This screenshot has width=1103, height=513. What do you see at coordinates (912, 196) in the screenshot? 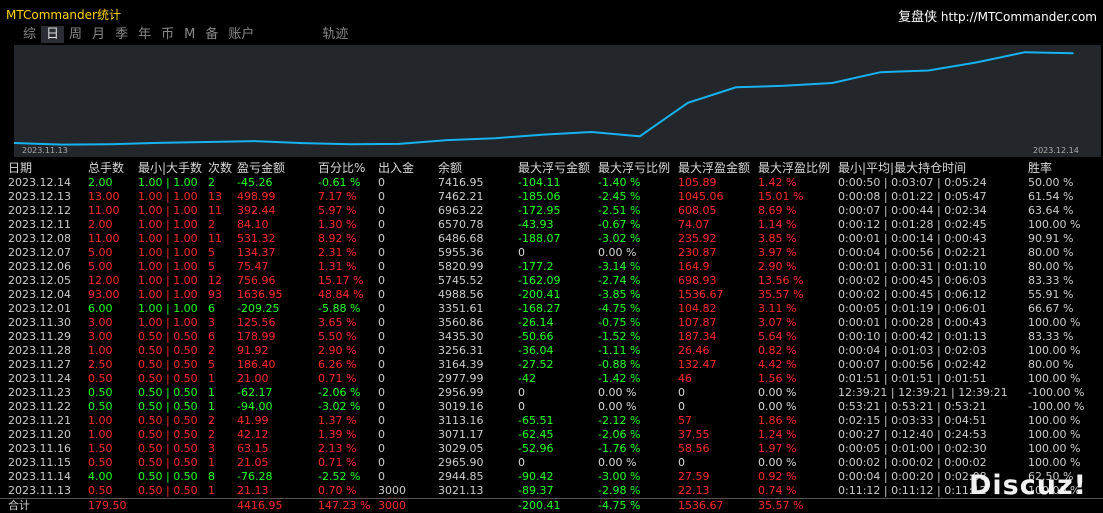
I see `table-row-1-col-12: 0:00:08 | 0:01:22 | 0:05:47` at bounding box center [912, 196].